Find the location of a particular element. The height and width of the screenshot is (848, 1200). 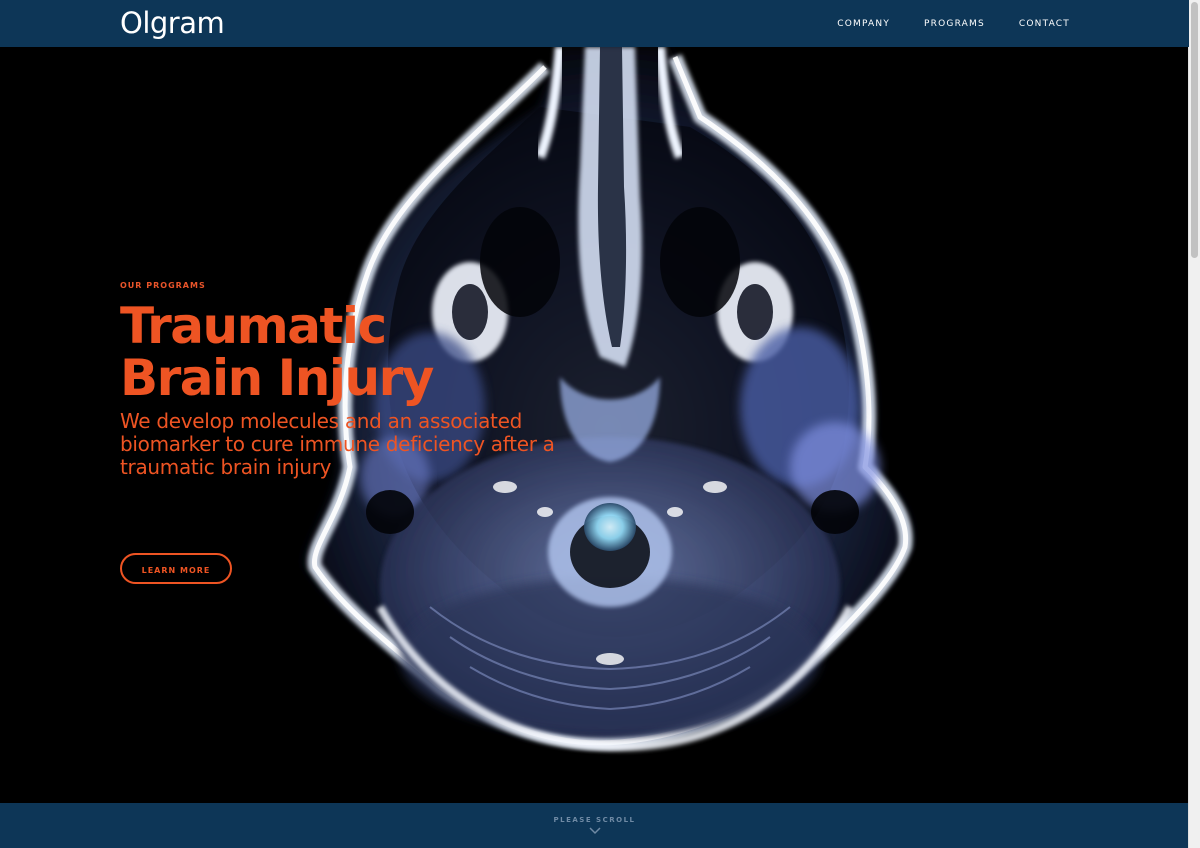

chevron-down-icon is located at coordinates (595, 831).